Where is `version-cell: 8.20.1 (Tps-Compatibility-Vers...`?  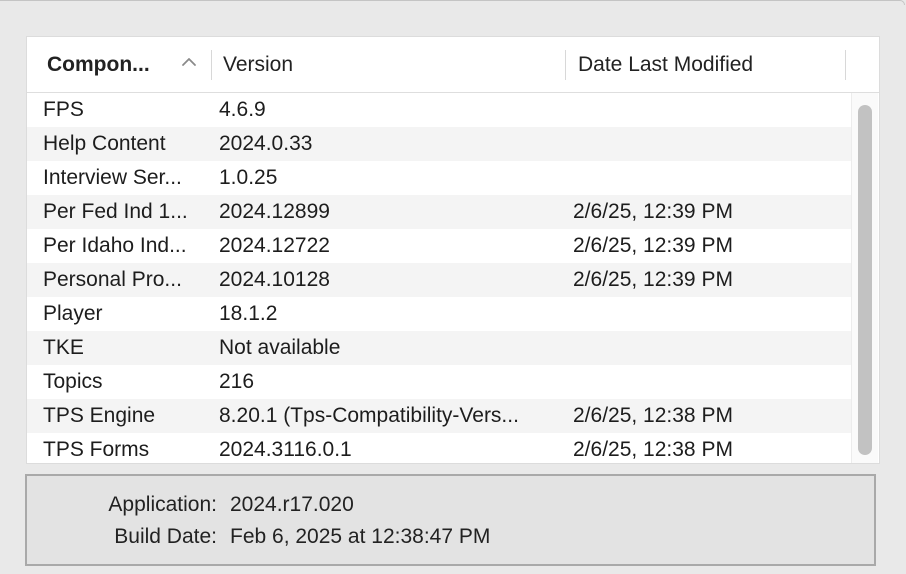
version-cell: 8.20.1 (Tps-Compatibility-Vers... is located at coordinates (369, 415).